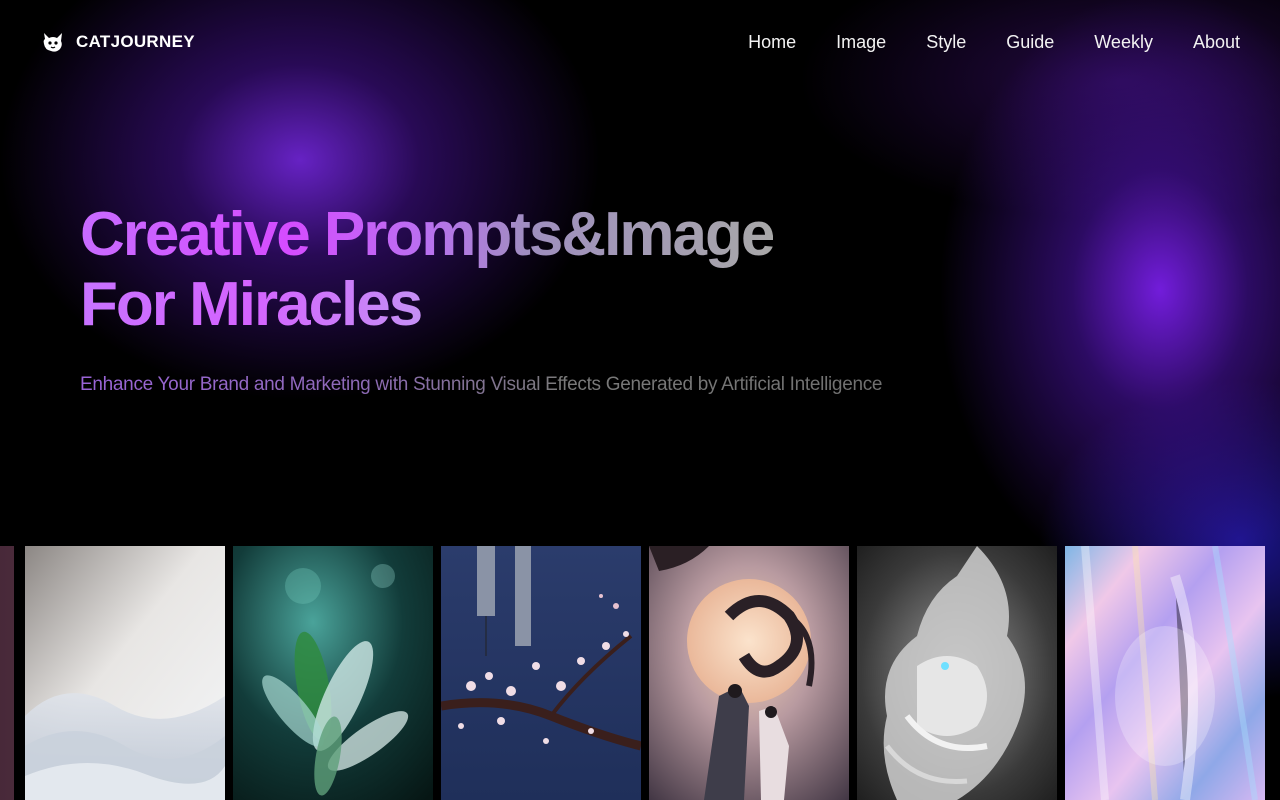 The height and width of the screenshot is (800, 1280). Describe the element at coordinates (333, 673) in the screenshot. I see `gallery-item-crystal-plant` at that location.